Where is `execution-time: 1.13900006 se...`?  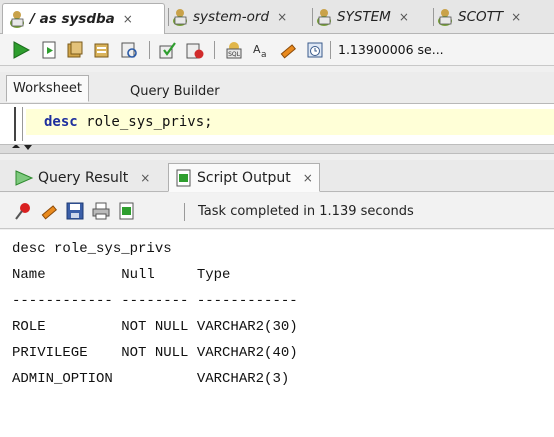
execution-time: 1.13900006 se... is located at coordinates (391, 49).